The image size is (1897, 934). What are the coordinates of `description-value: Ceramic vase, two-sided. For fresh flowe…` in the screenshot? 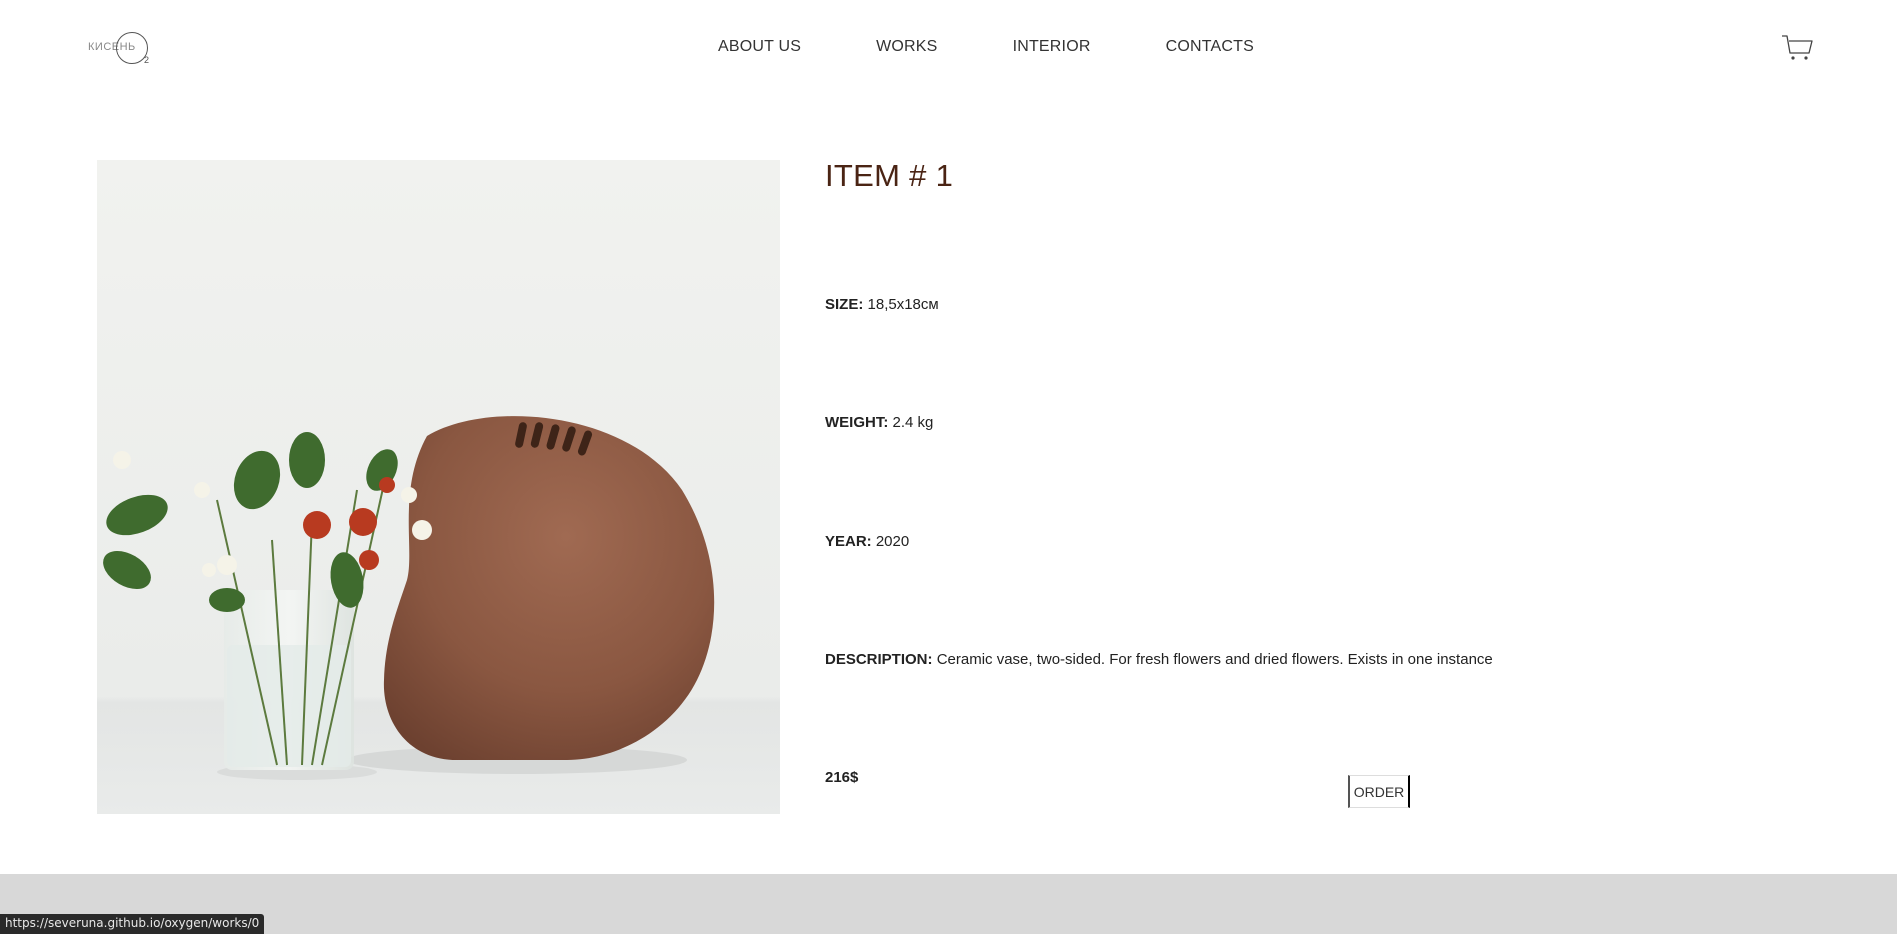 It's located at (1214, 659).